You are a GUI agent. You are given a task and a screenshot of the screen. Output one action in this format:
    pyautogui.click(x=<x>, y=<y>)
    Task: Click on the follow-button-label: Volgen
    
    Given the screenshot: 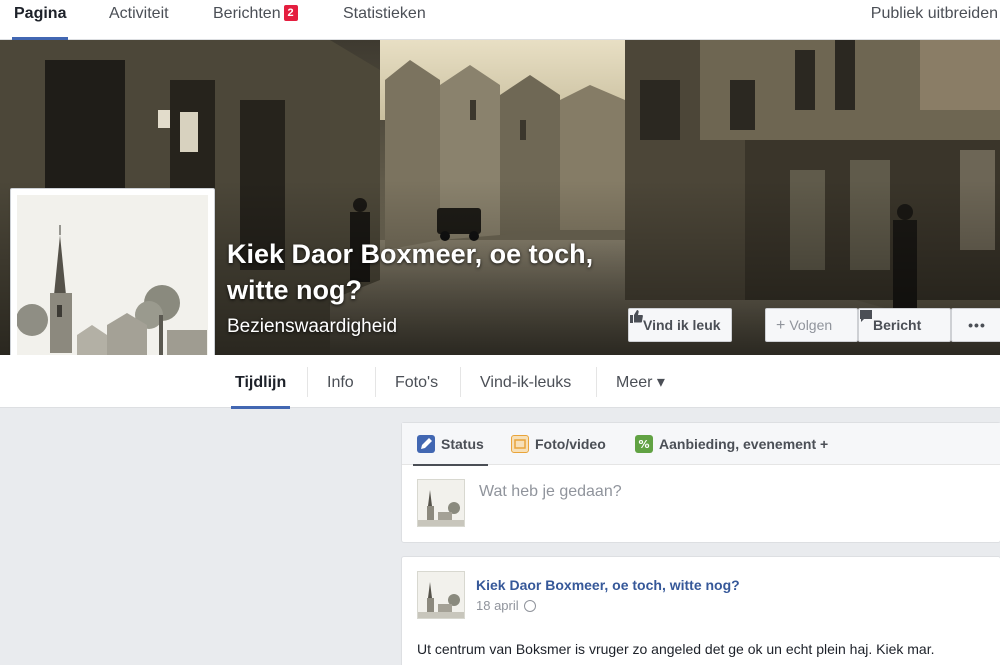 What is the action you would take?
    pyautogui.click(x=811, y=325)
    